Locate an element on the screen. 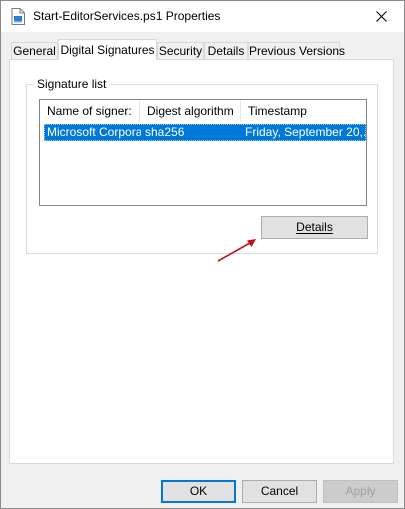  button-label: Details is located at coordinates (314, 227).